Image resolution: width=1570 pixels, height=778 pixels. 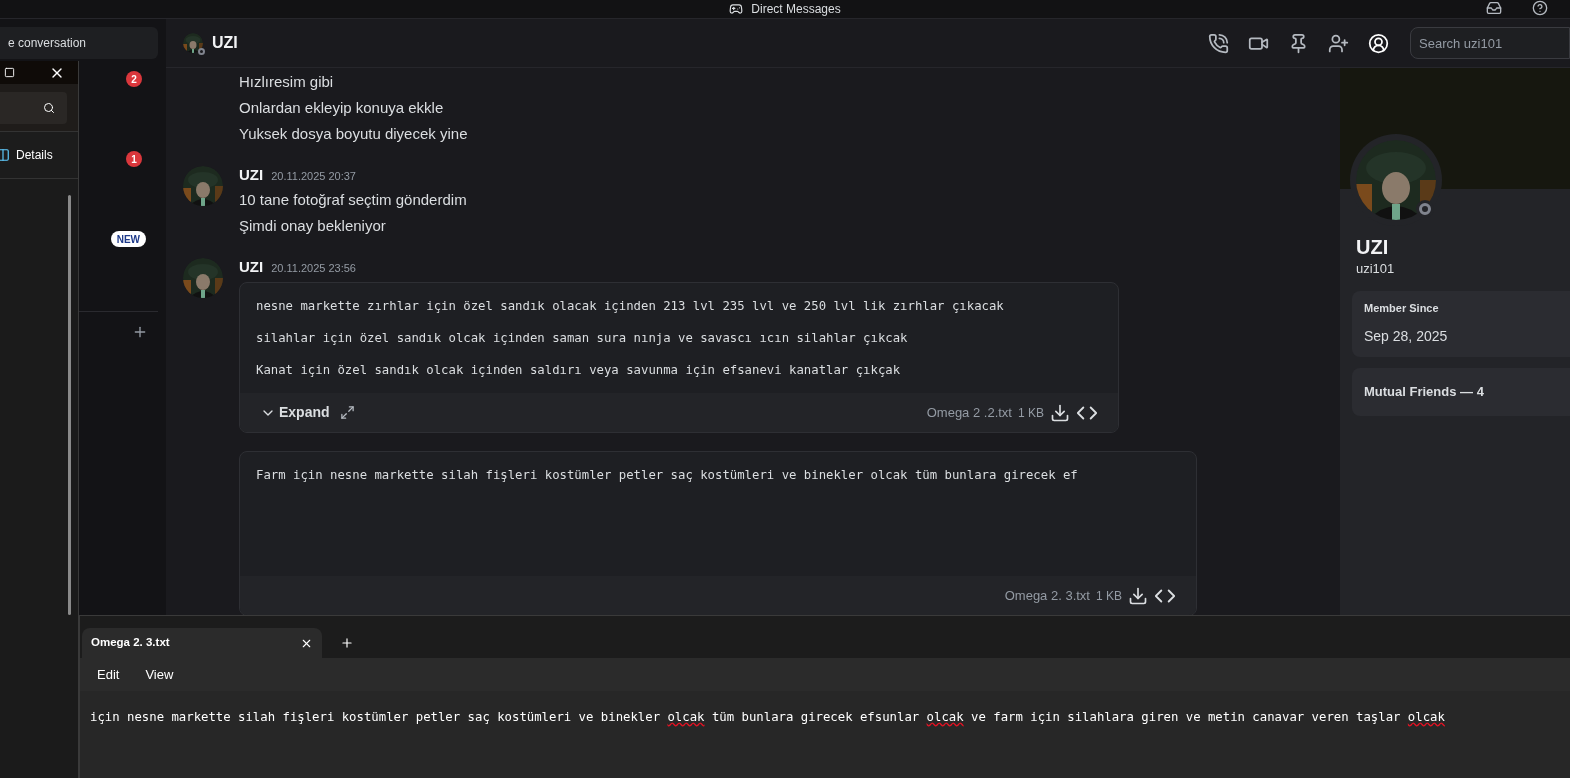 I want to click on chat-title: UZI, so click(x=225, y=43).